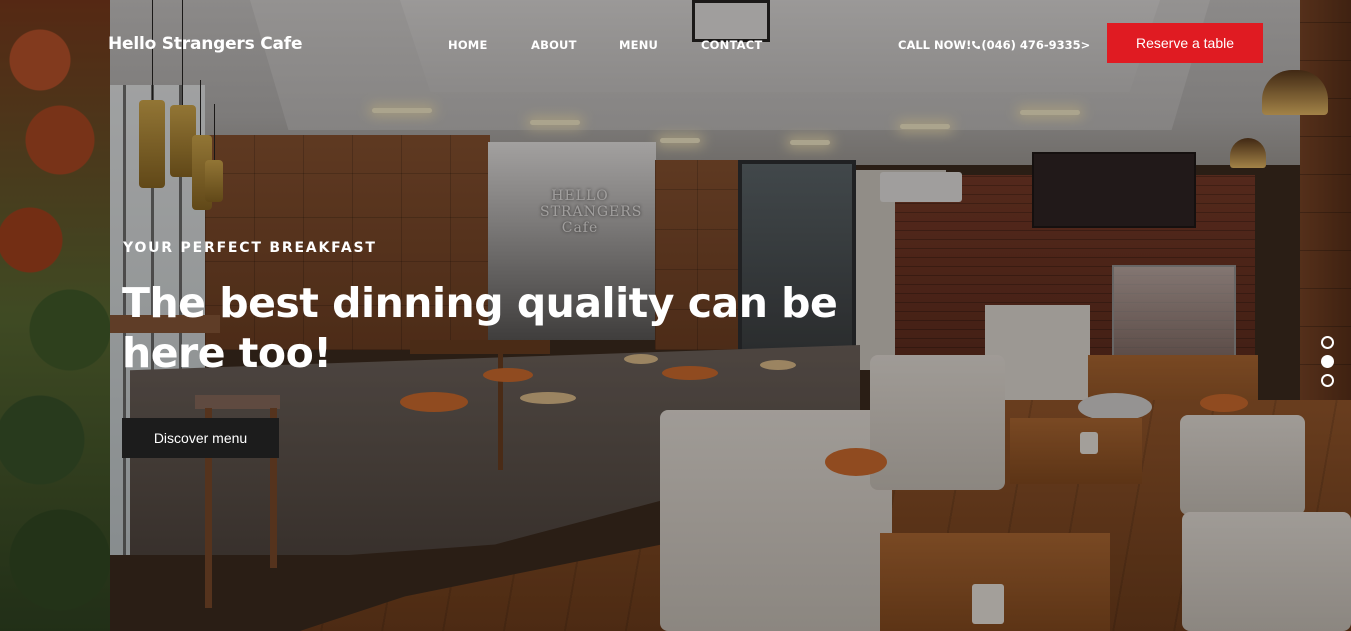 This screenshot has height=631, width=1351. I want to click on slider-pagination, so click(1328, 364).